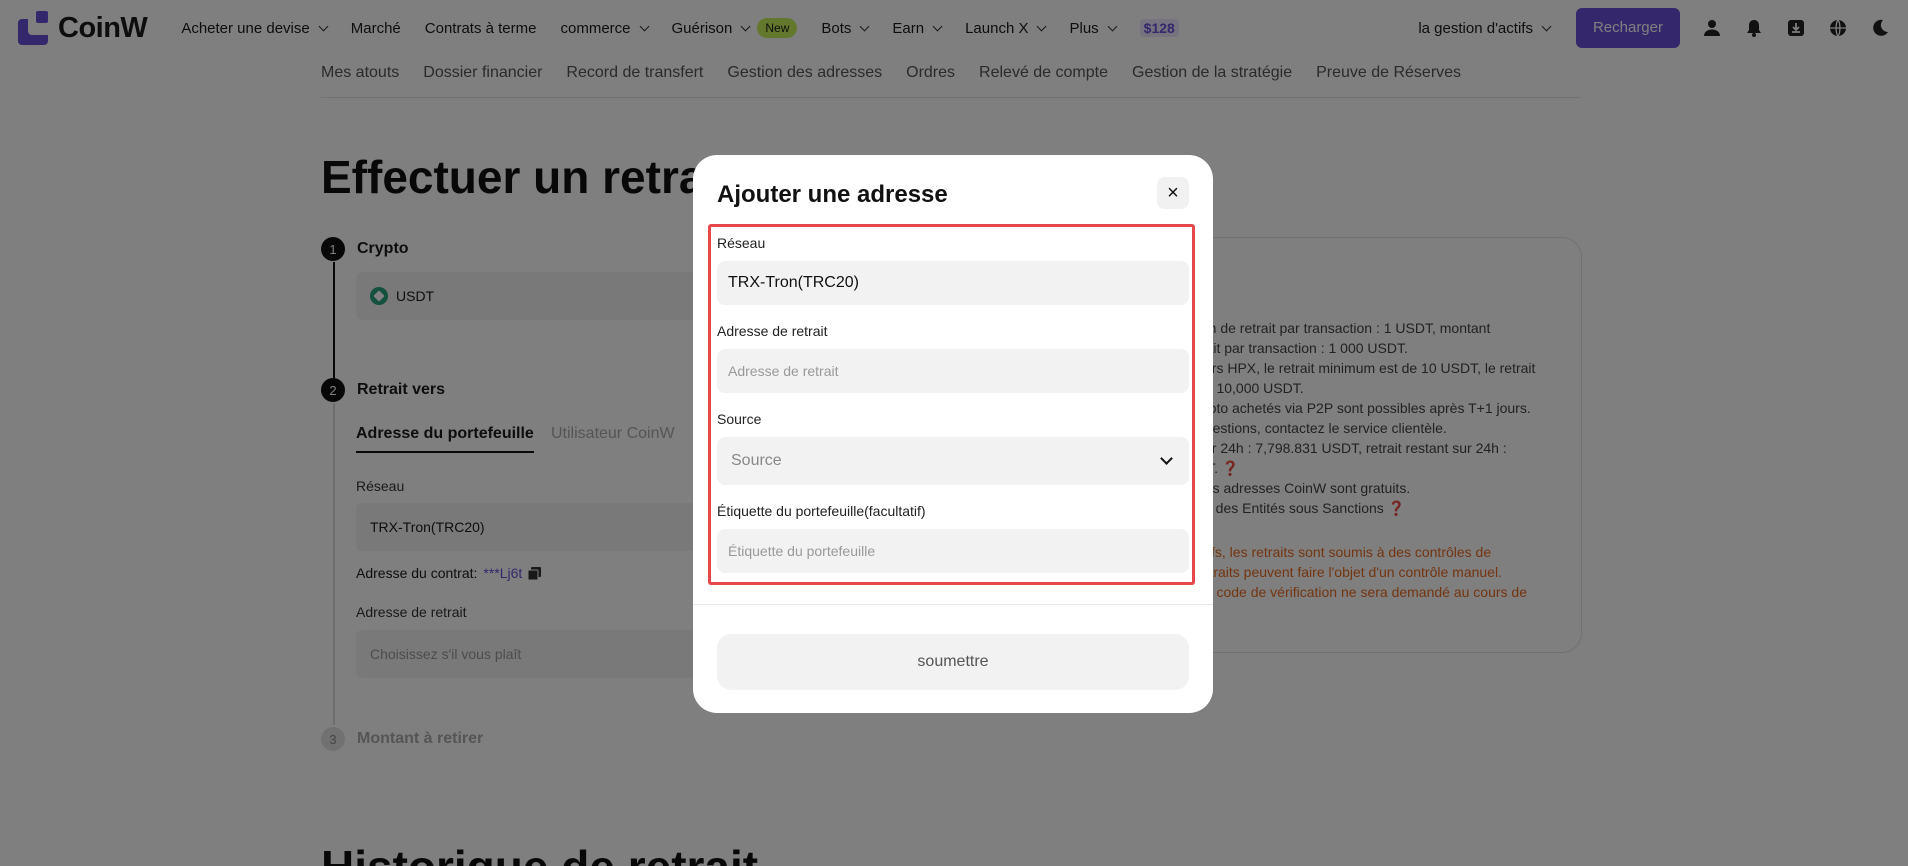 This screenshot has width=1908, height=866. Describe the element at coordinates (821, 511) in the screenshot. I see `wallet-label-label: Étiquette du portefeuille(facultatif)` at that location.